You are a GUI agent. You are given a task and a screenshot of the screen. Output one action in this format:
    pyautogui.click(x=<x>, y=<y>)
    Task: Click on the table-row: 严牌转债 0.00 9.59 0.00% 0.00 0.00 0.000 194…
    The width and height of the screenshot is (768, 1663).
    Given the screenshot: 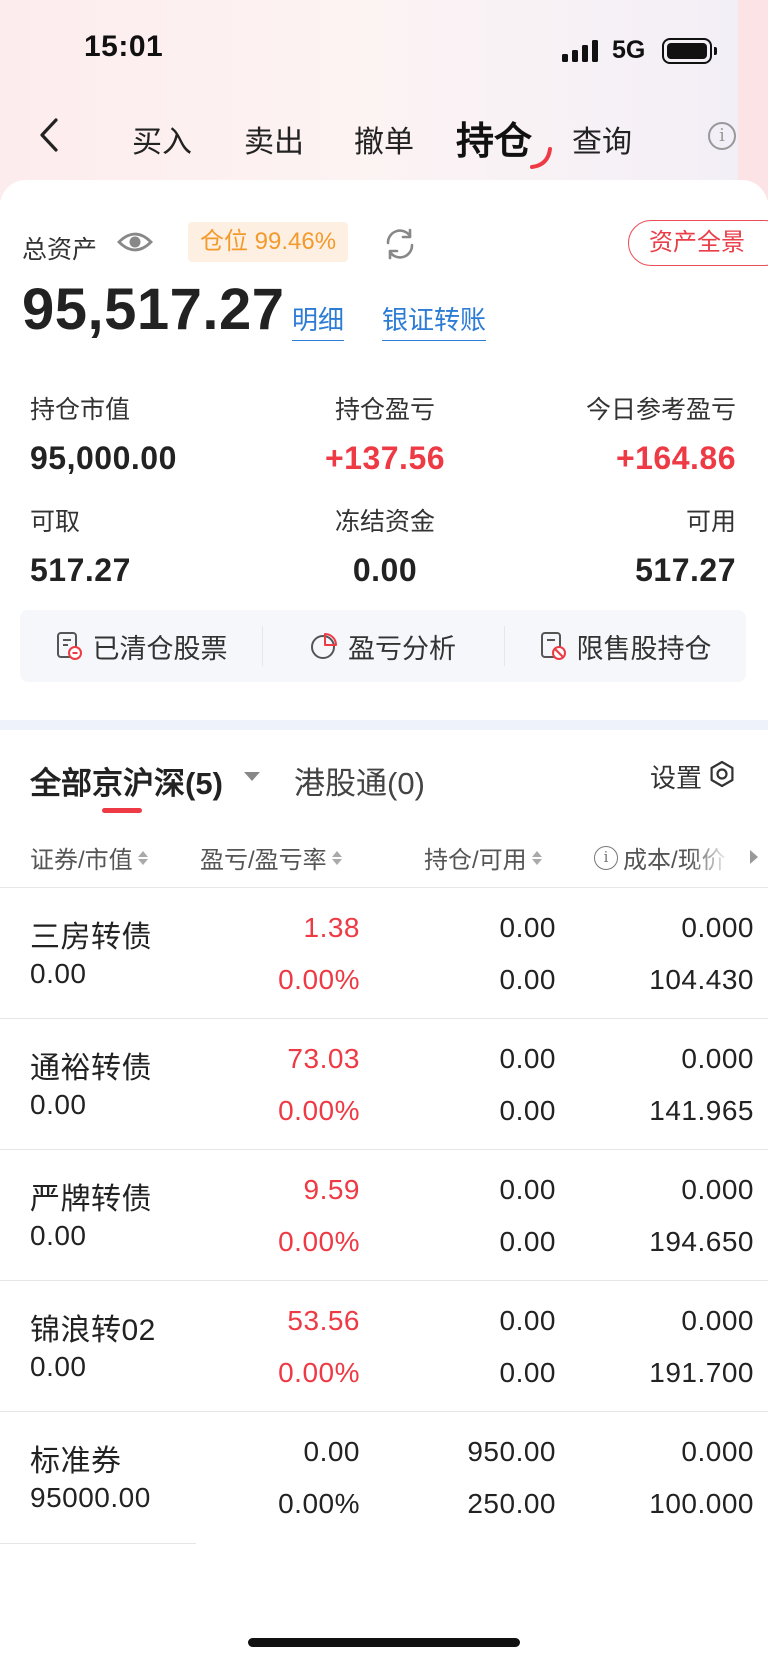 What is the action you would take?
    pyautogui.click(x=384, y=1215)
    